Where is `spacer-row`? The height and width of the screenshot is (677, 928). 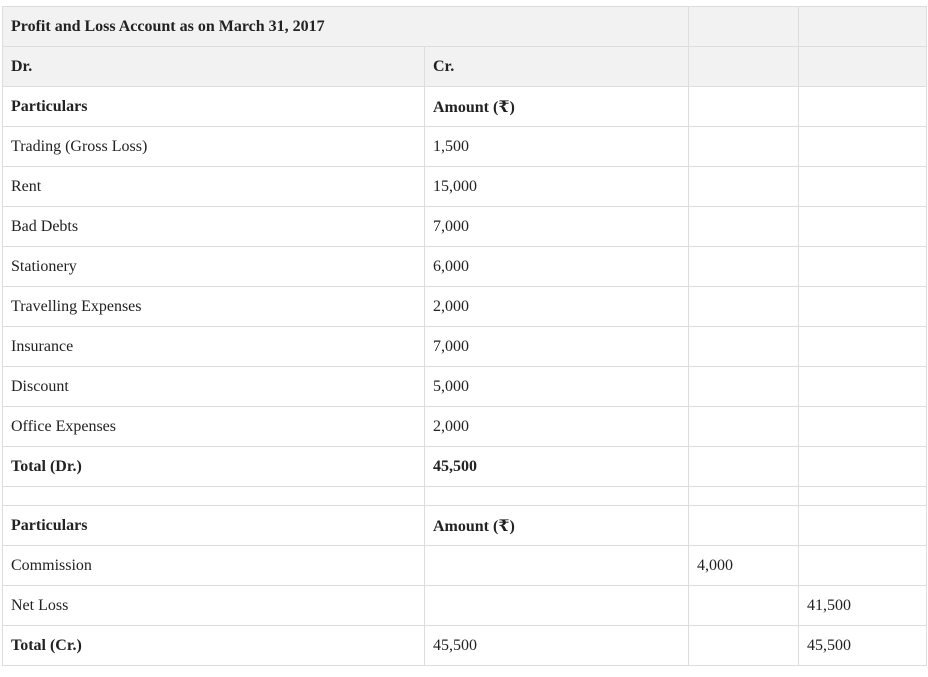
spacer-row is located at coordinates (464, 496).